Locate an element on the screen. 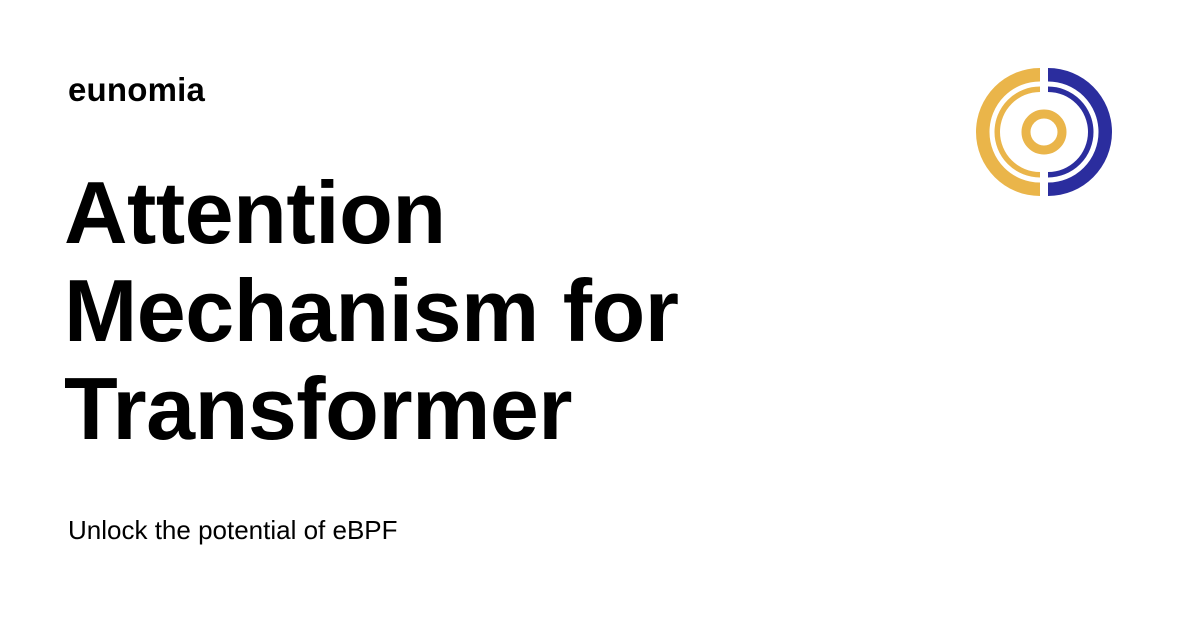  page-subtitle: Unlock the potential of eBPF is located at coordinates (233, 530).